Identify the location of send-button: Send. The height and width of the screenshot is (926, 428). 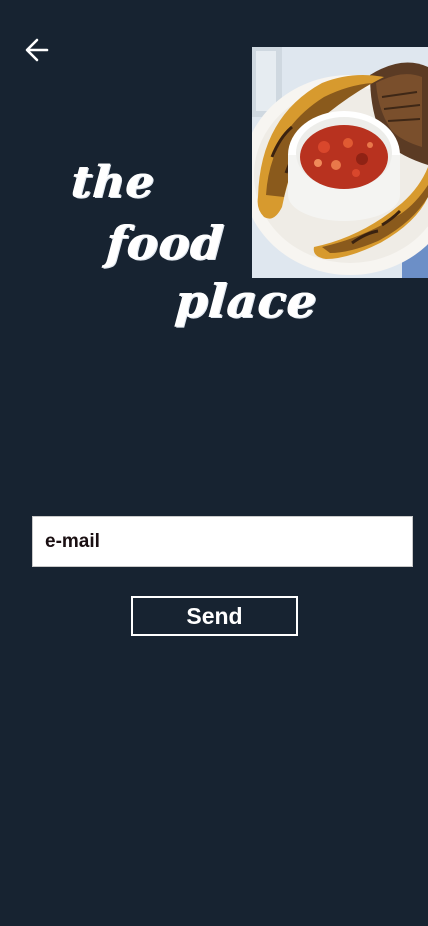
(214, 616).